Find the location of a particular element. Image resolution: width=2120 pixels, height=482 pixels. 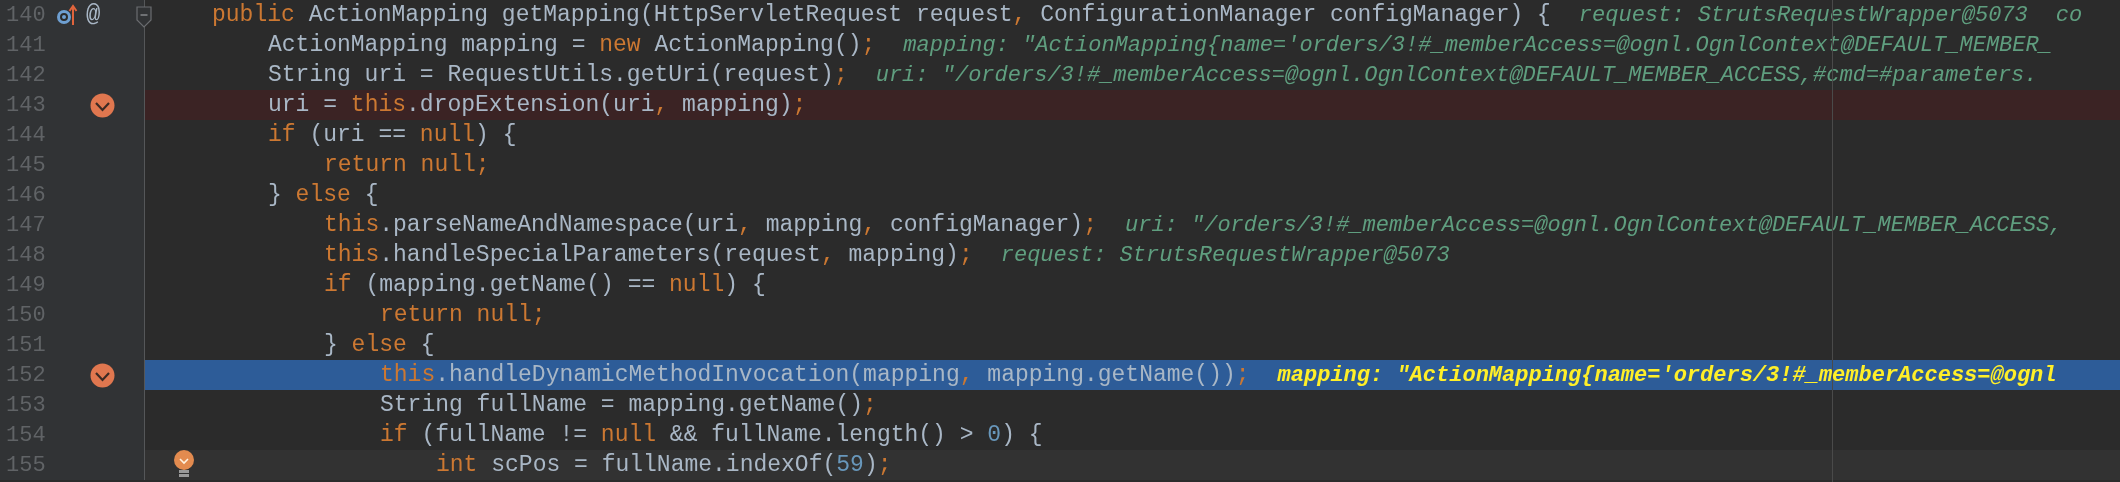

annotation-marker: @ is located at coordinates (93, 15).